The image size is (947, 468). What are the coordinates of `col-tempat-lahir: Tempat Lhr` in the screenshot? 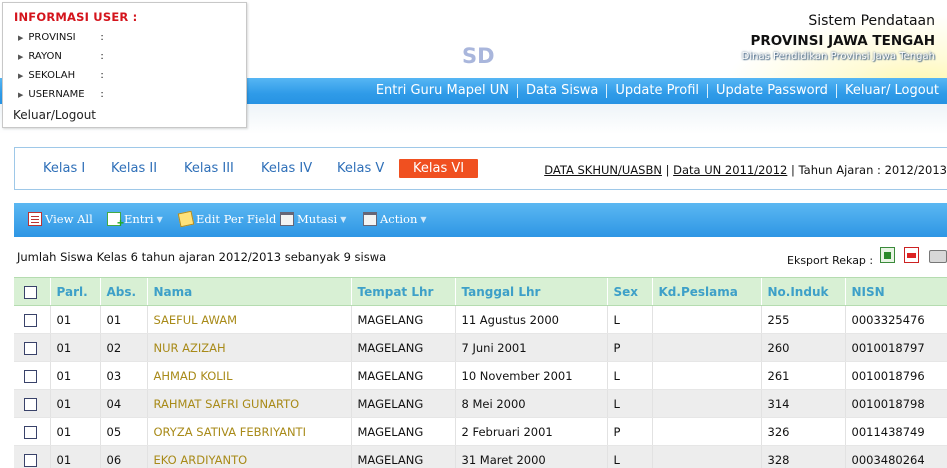 It's located at (402, 291).